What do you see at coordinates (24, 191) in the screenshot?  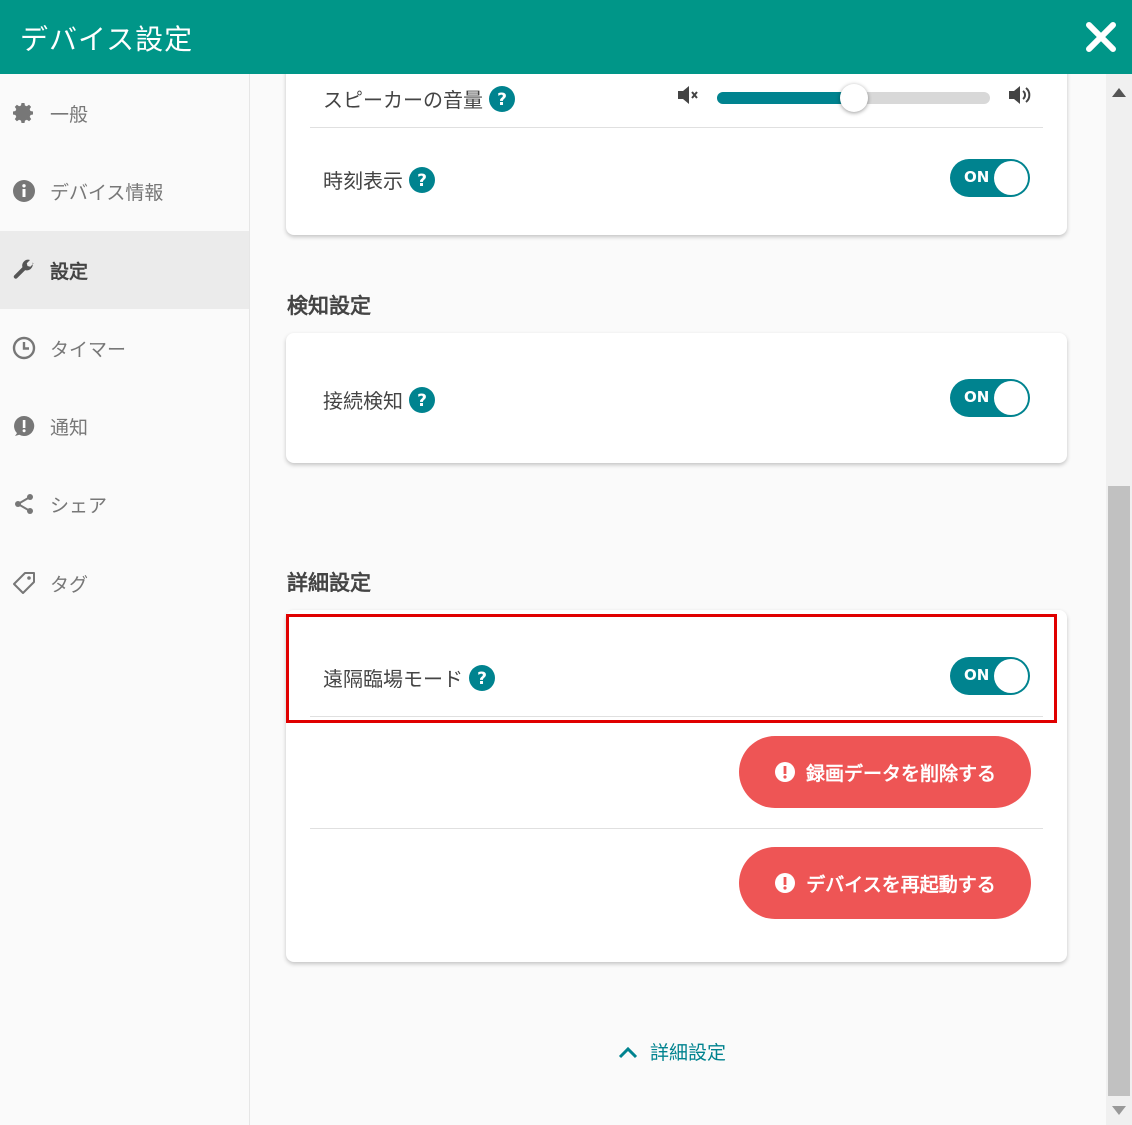 I see `info-icon` at bounding box center [24, 191].